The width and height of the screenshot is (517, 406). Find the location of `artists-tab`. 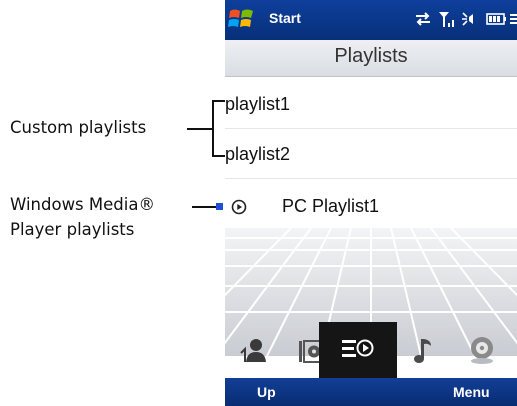

artists-tab is located at coordinates (254, 350).